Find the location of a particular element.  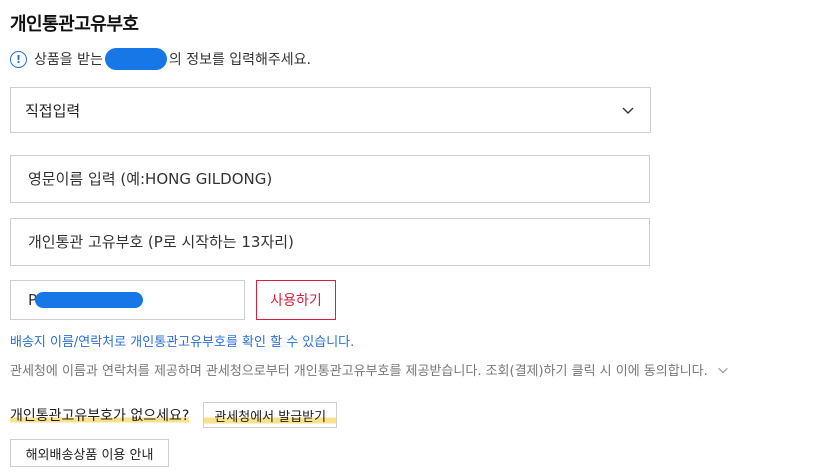

notice-text-before: 상품을 받는 is located at coordinates (68, 60).